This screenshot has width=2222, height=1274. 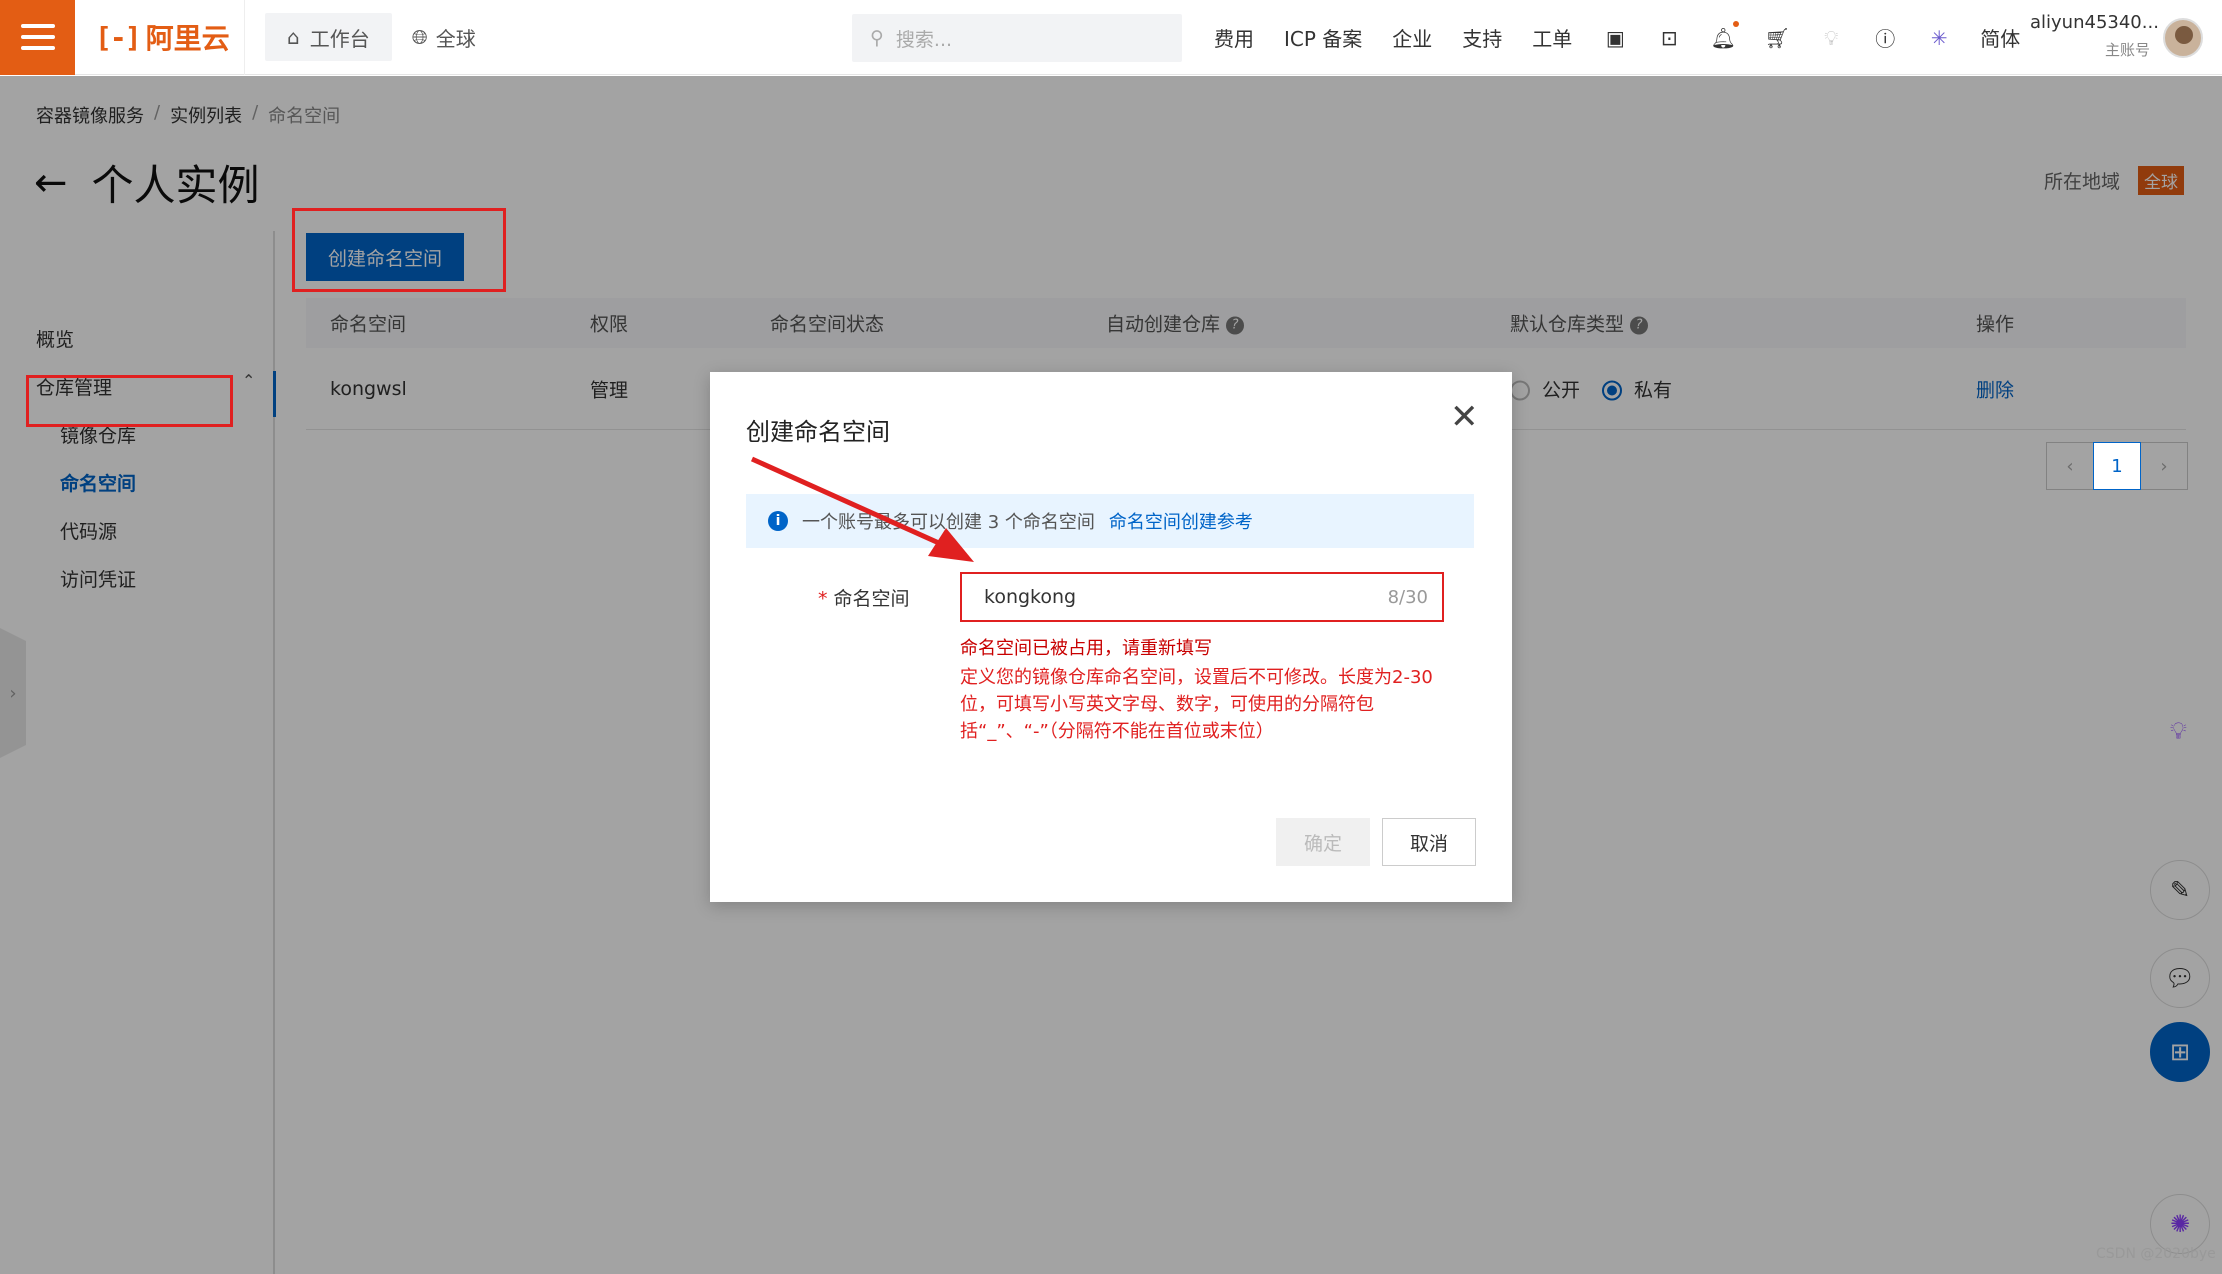 What do you see at coordinates (2117, 466) in the screenshot?
I see `pagination-page-1: 1` at bounding box center [2117, 466].